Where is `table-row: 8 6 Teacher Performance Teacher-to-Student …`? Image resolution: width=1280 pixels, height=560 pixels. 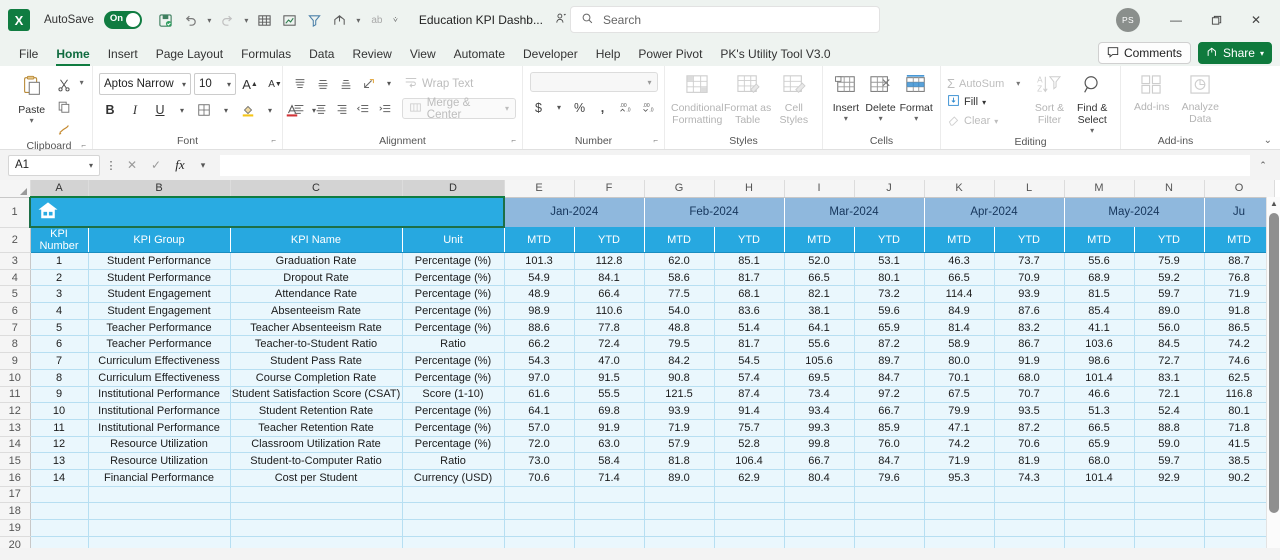
table-row: 8 6 Teacher Performance Teacher-to-Student … is located at coordinates (637, 344).